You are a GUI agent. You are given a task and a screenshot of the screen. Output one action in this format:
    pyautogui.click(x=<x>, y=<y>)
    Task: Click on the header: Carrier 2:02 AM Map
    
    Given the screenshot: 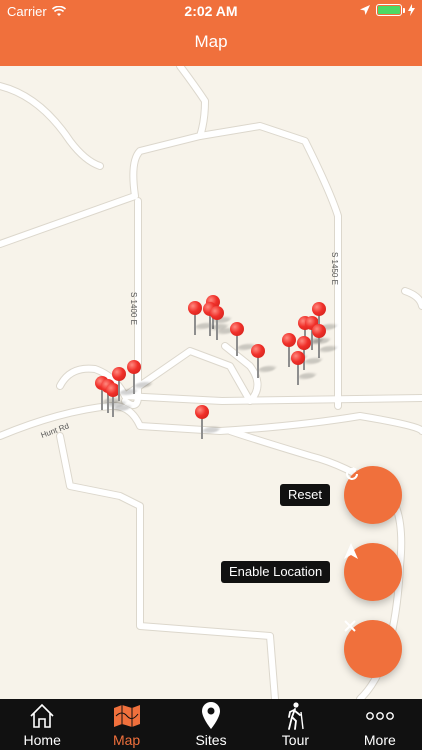 What is the action you would take?
    pyautogui.click(x=211, y=33)
    